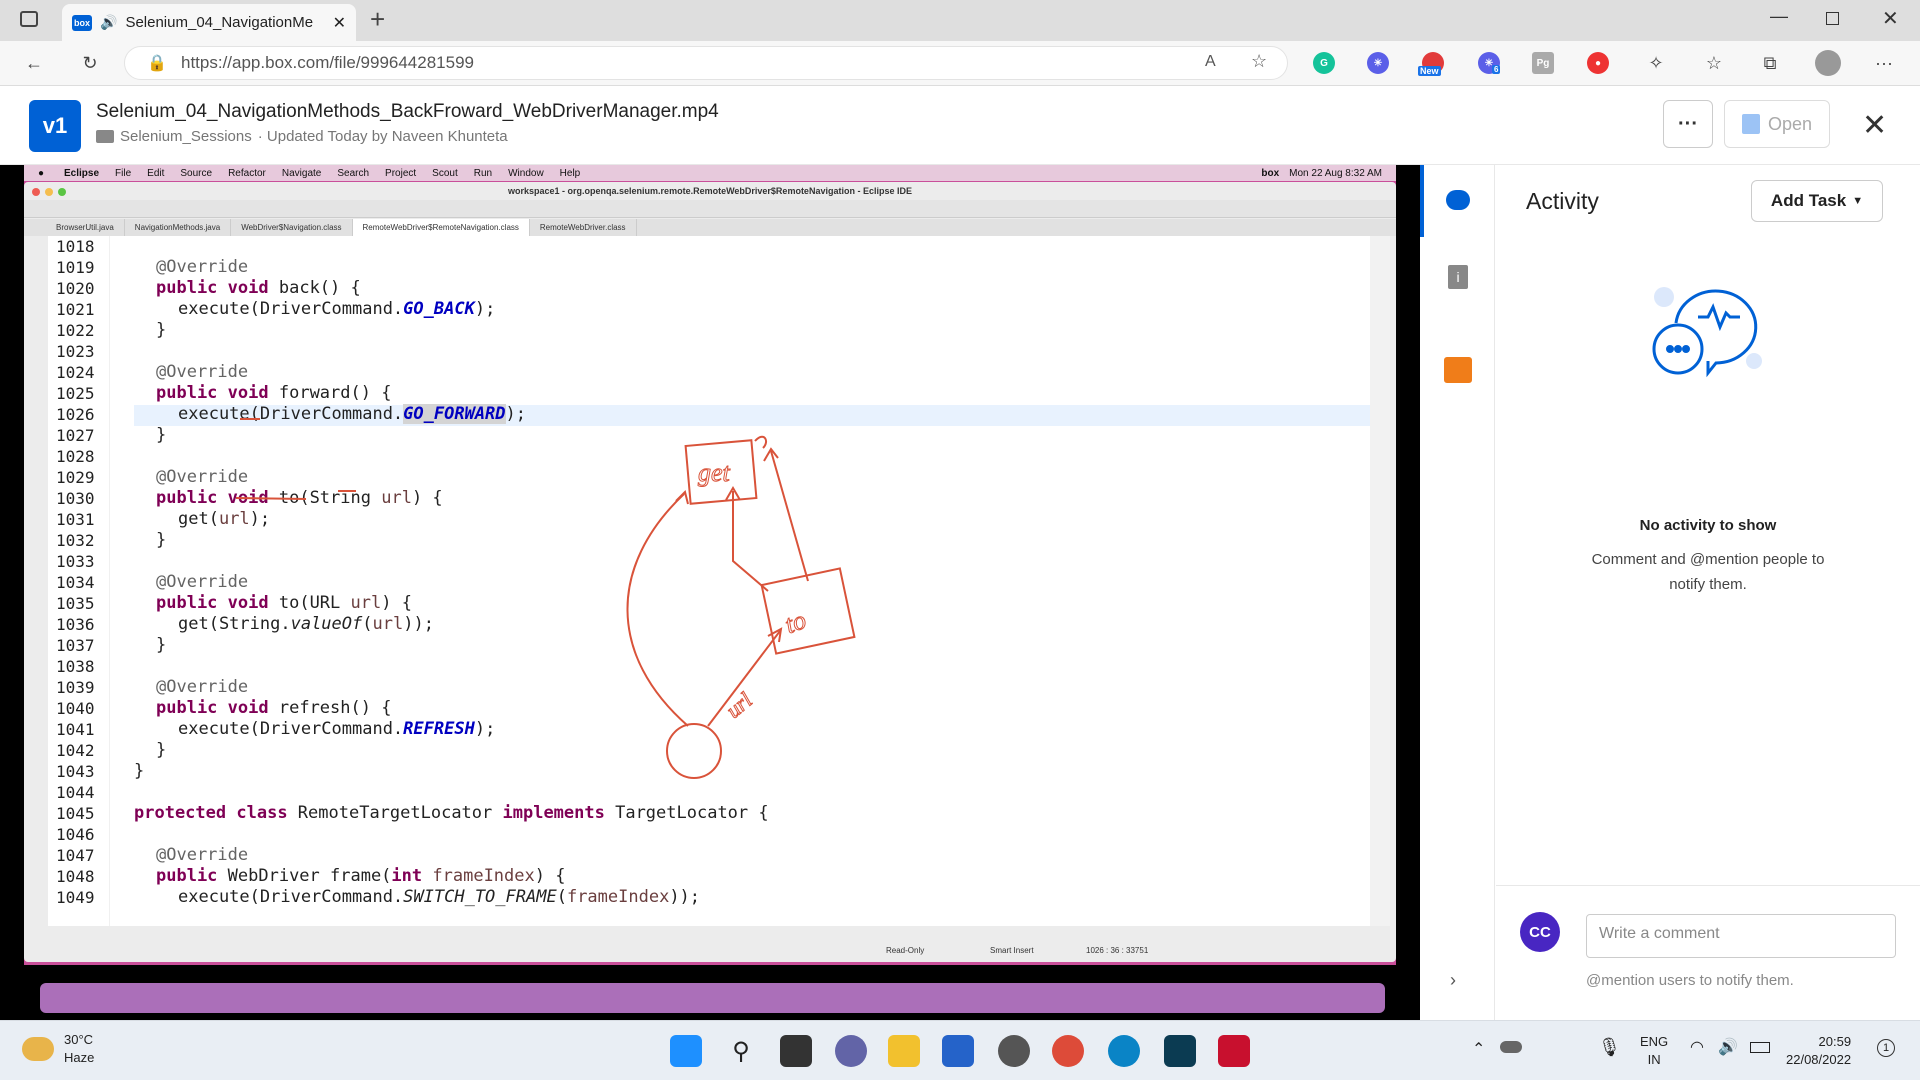  Describe the element at coordinates (1458, 277) in the screenshot. I see `details-info-icon: i` at that location.